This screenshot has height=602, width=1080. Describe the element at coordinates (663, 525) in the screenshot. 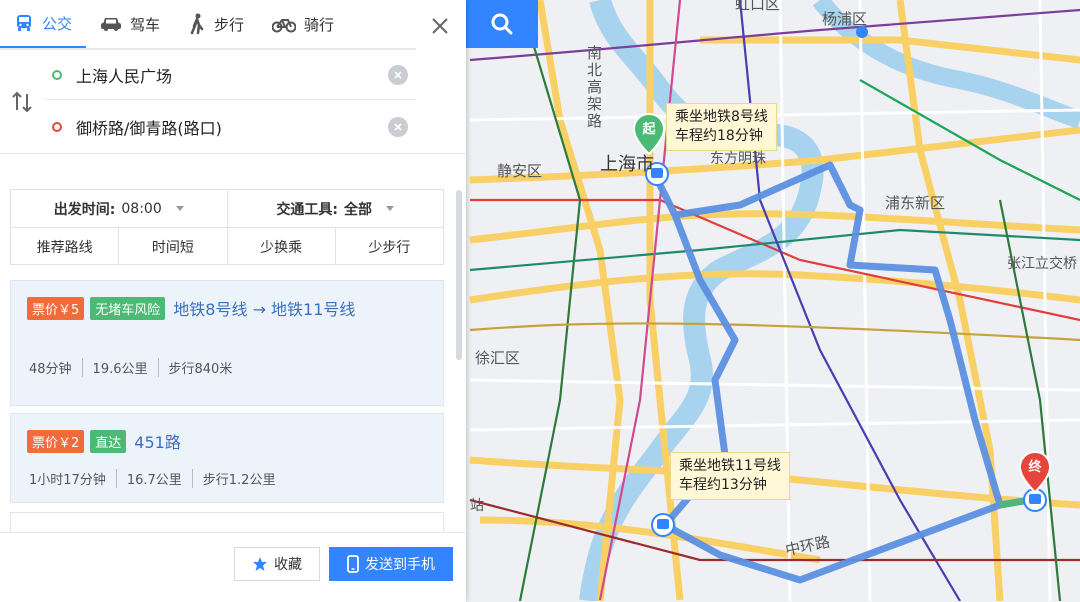

I see `station-marker-transfer` at that location.